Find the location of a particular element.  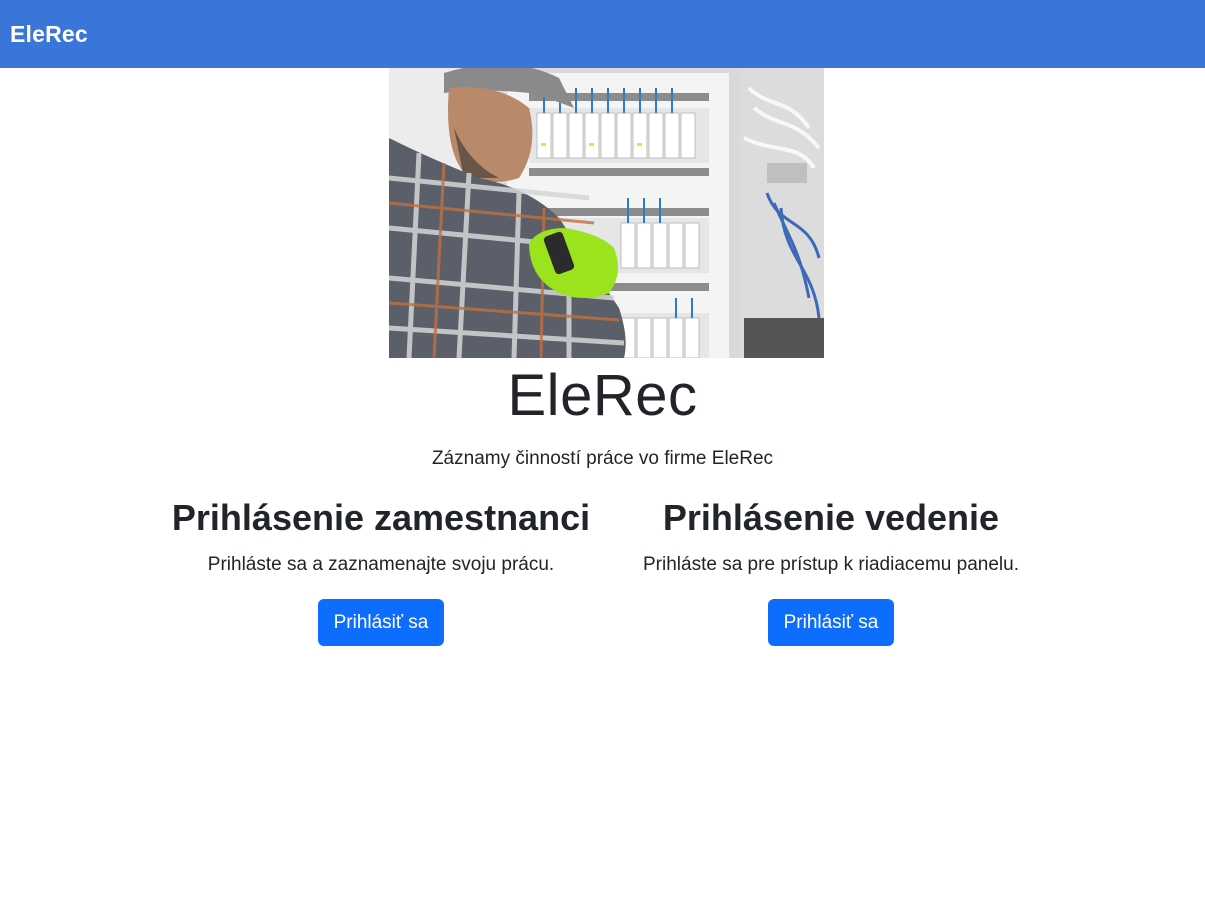

page-subtitle: Záznamy činností práce vo firme EleRec is located at coordinates (602, 458).